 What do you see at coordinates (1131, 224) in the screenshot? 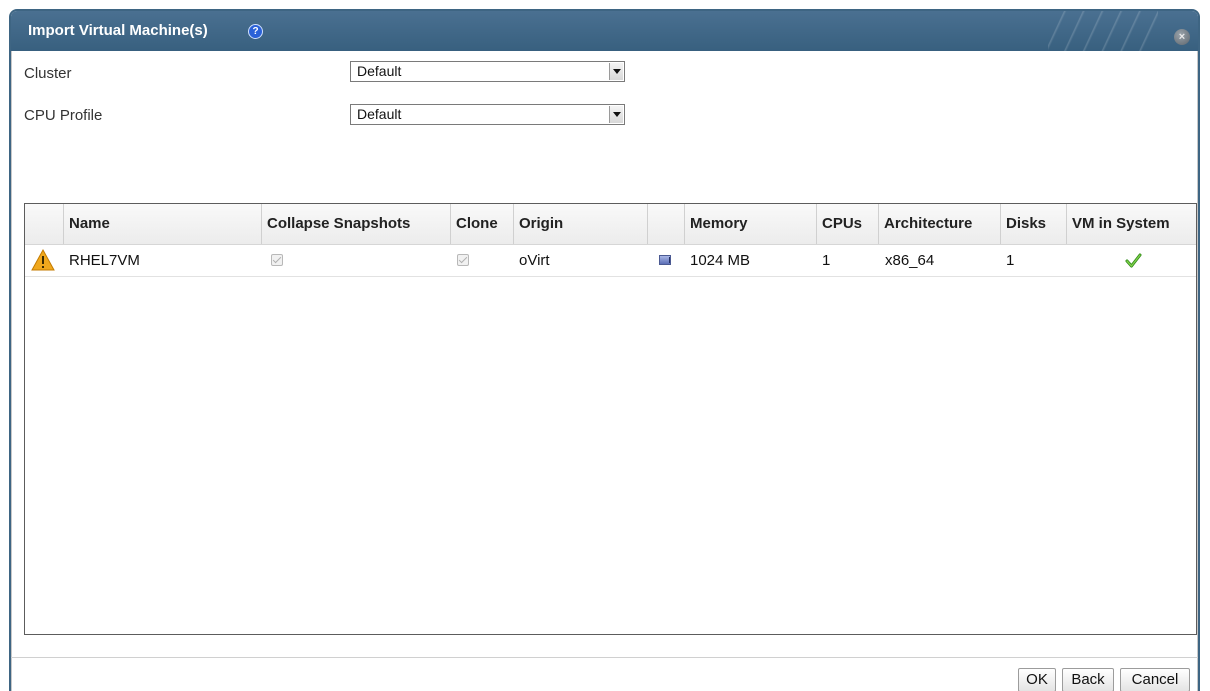
I see `column-header-vm-in-system: VM in System` at bounding box center [1131, 224].